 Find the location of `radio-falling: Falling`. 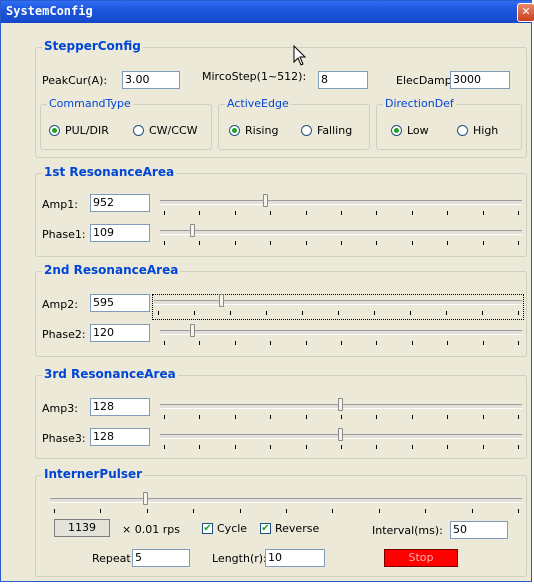

radio-falling: Falling is located at coordinates (326, 130).